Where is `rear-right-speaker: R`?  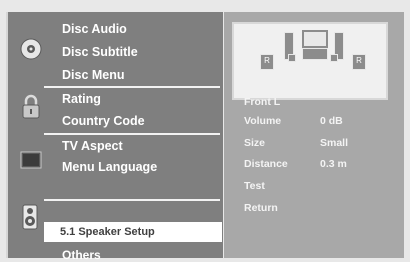
rear-right-speaker: R is located at coordinates (359, 62).